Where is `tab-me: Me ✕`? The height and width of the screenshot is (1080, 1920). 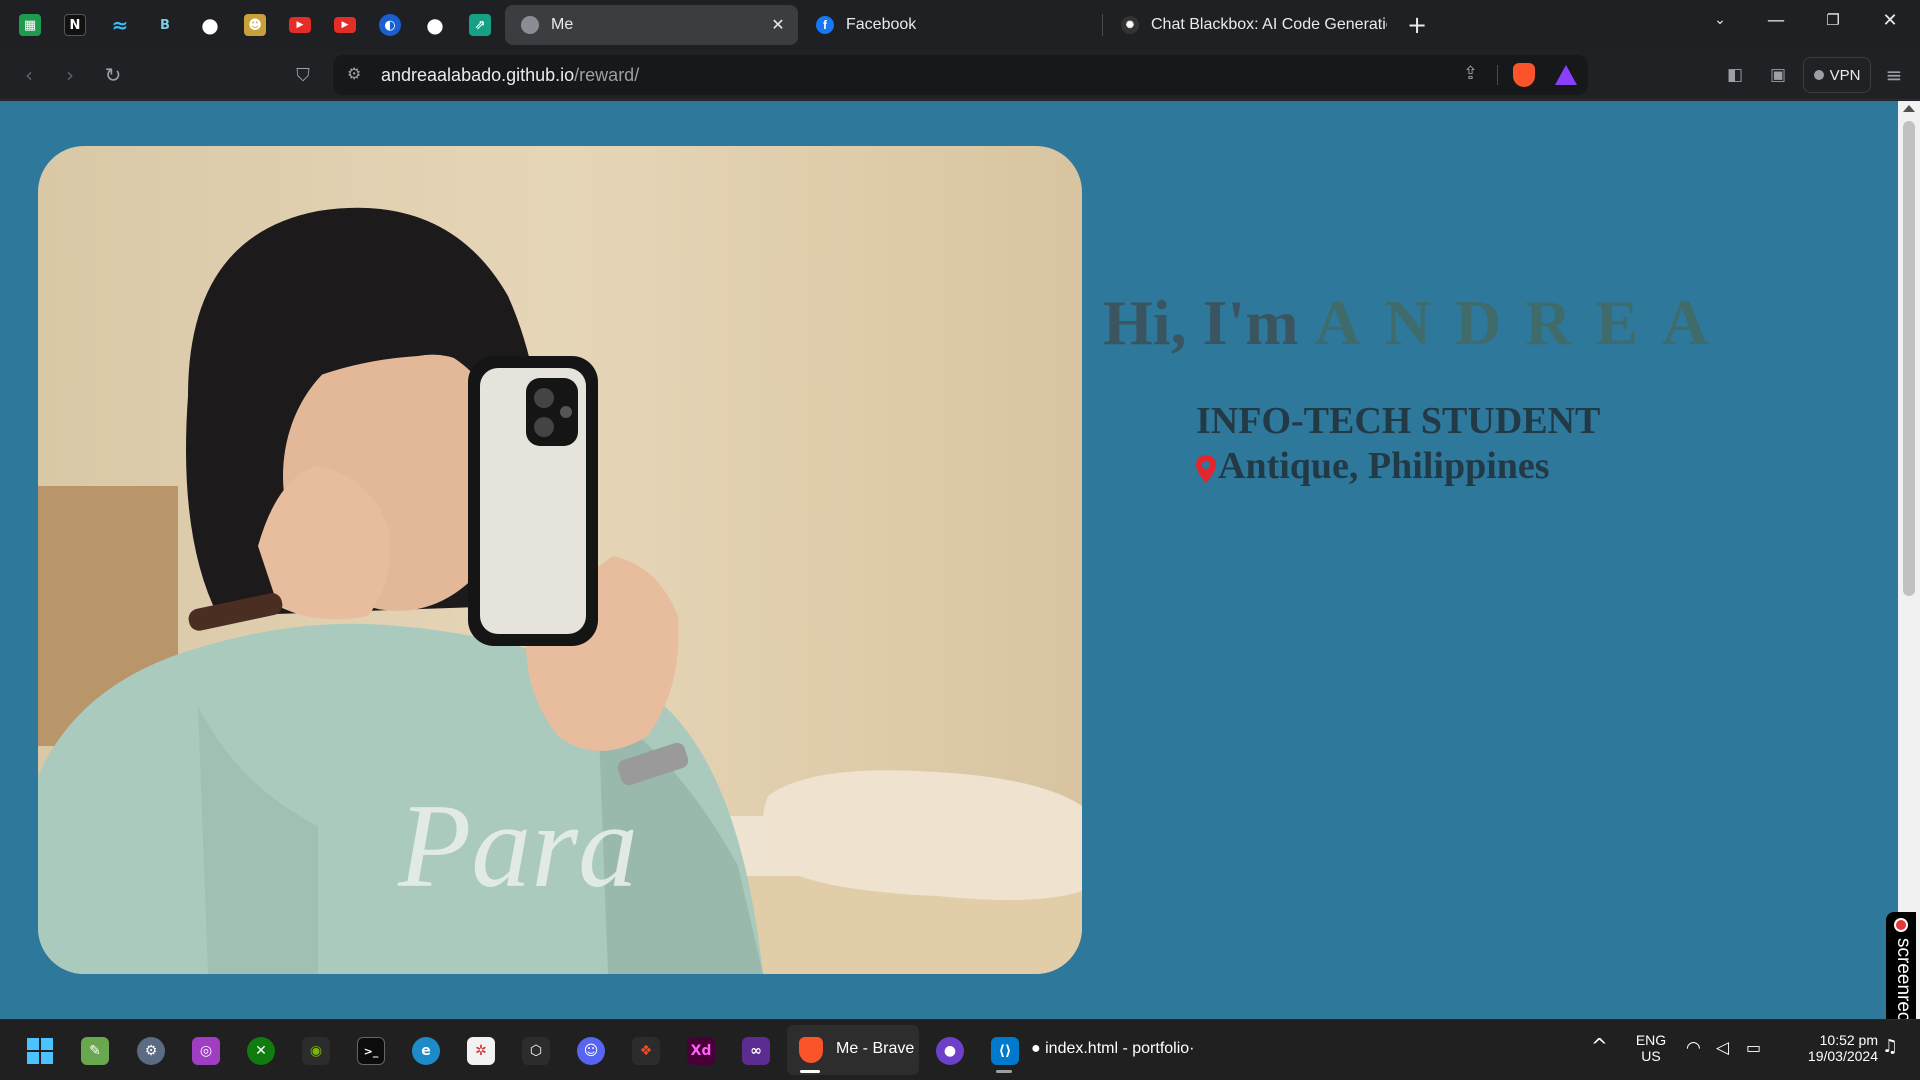 tab-me: Me ✕ is located at coordinates (651, 25).